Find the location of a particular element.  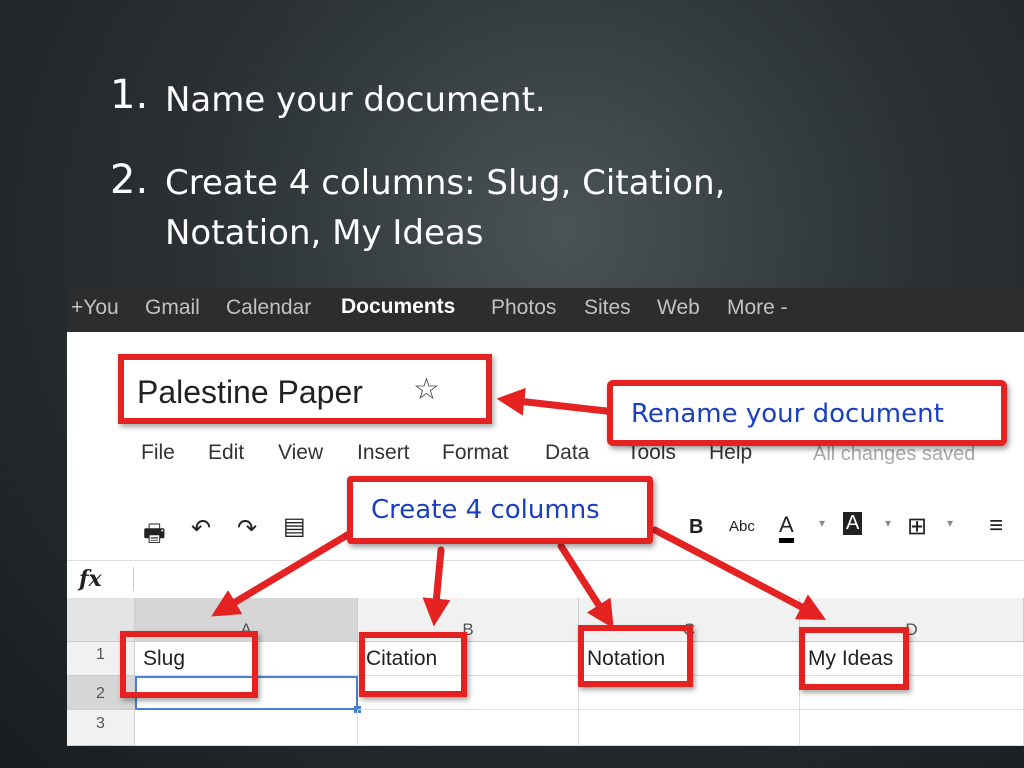

step-number: 1. is located at coordinates (129, 95).